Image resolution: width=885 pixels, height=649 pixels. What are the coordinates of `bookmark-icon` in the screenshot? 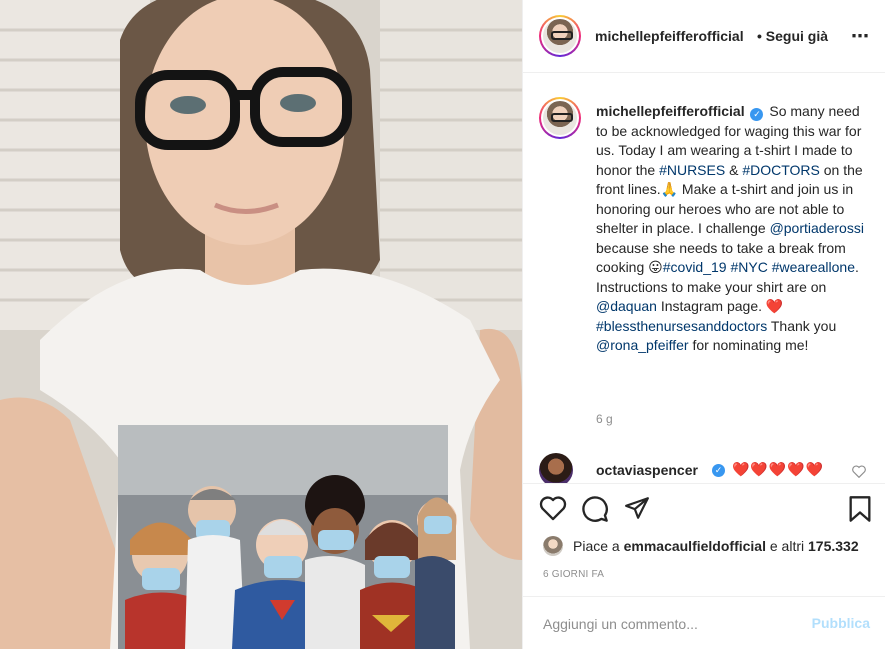 It's located at (860, 509).